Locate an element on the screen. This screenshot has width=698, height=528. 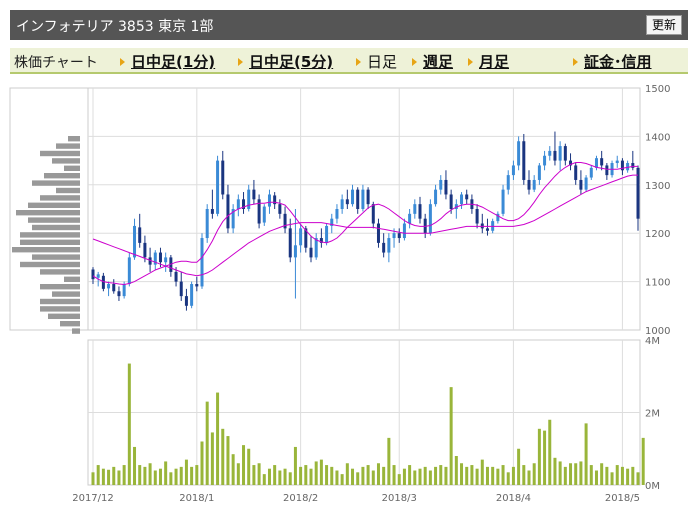
price-tick-label: 1500 is located at coordinates (657, 89).